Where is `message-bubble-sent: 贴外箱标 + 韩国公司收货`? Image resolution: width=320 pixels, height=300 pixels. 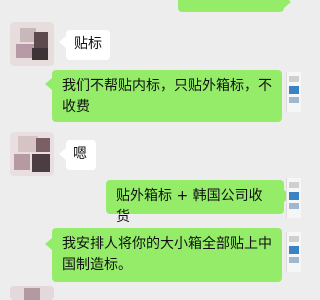
message-bubble-sent: 贴外箱标 + 韩国公司收货 is located at coordinates (195, 202).